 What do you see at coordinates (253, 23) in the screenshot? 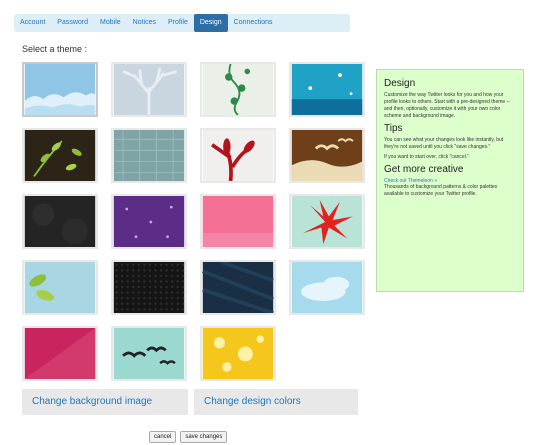
I see `tab-connections: Connections` at bounding box center [253, 23].